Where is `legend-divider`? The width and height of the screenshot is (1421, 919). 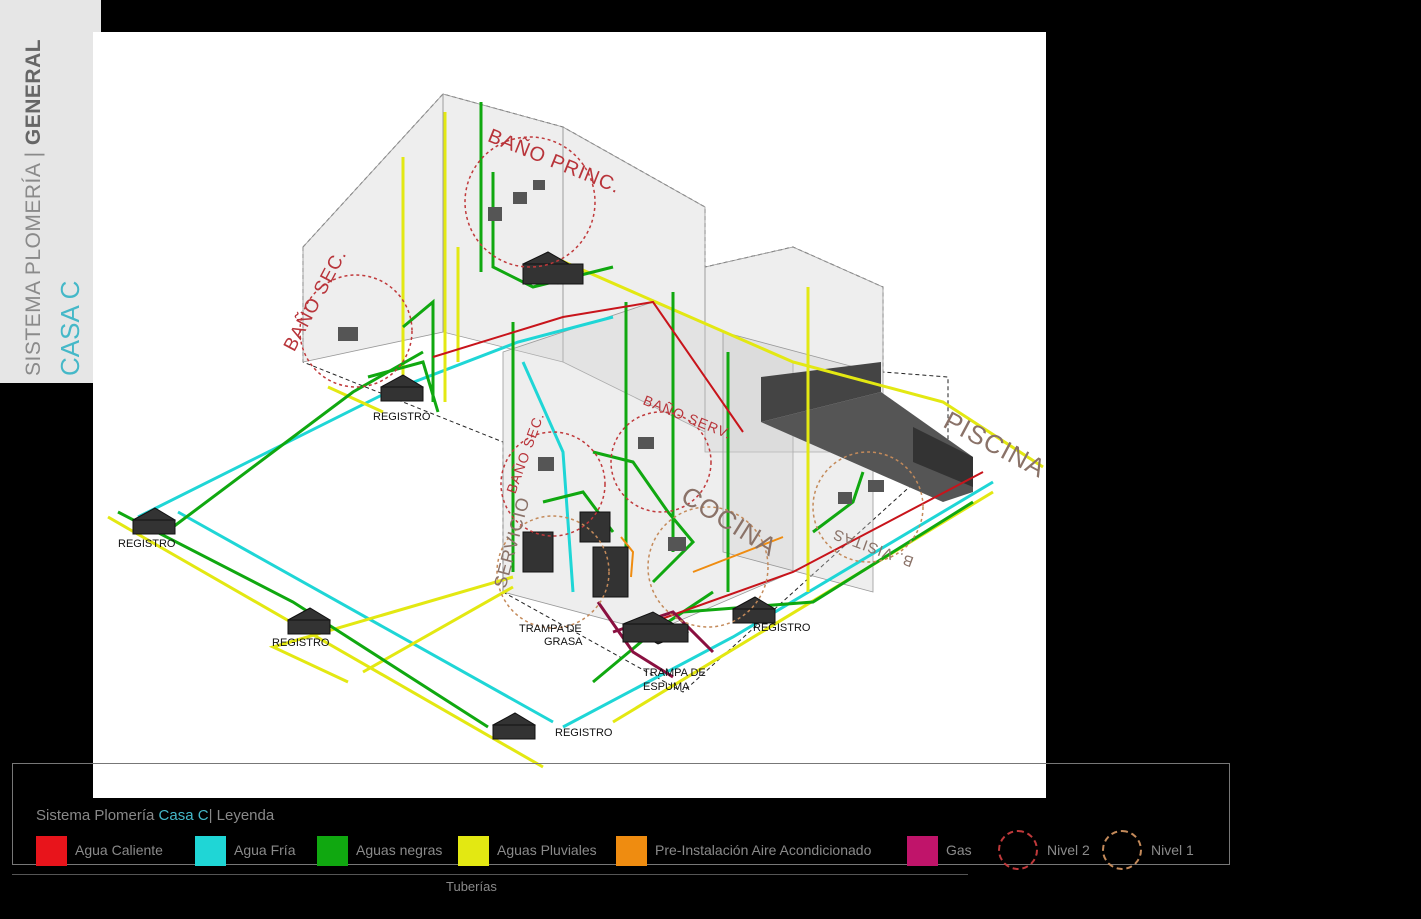 legend-divider is located at coordinates (490, 874).